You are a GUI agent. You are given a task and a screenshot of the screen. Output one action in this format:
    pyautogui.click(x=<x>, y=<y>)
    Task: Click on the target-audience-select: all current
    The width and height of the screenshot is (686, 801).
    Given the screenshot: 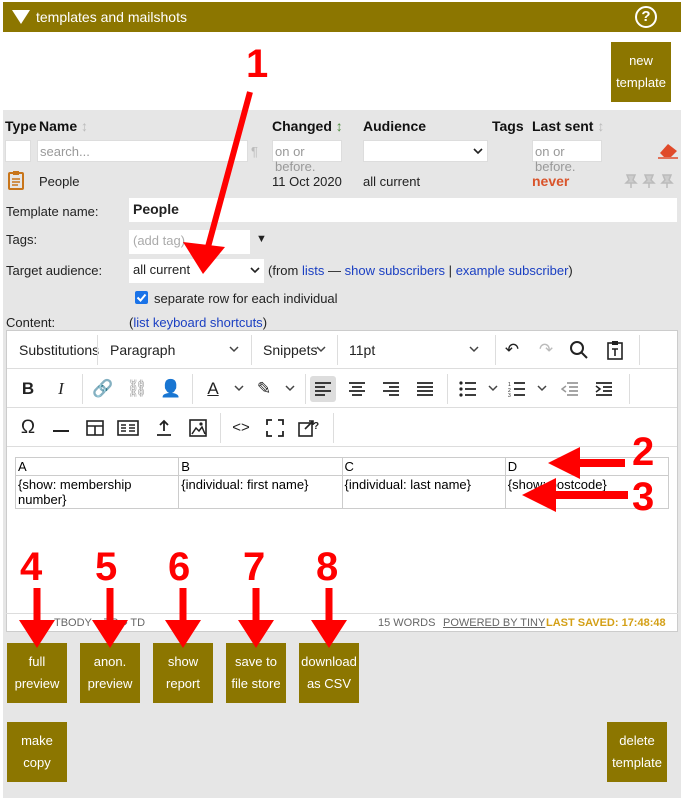 What is the action you would take?
    pyautogui.click(x=196, y=271)
    